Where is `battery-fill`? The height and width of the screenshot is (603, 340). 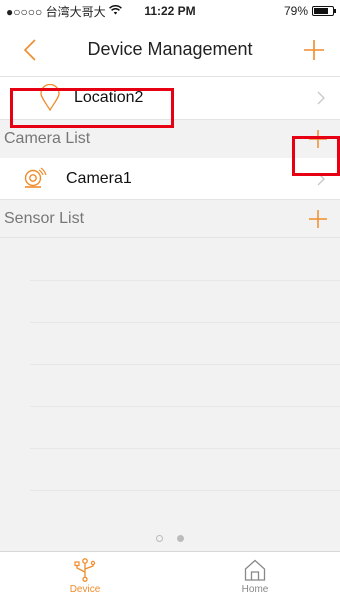
battery-fill is located at coordinates (321, 11).